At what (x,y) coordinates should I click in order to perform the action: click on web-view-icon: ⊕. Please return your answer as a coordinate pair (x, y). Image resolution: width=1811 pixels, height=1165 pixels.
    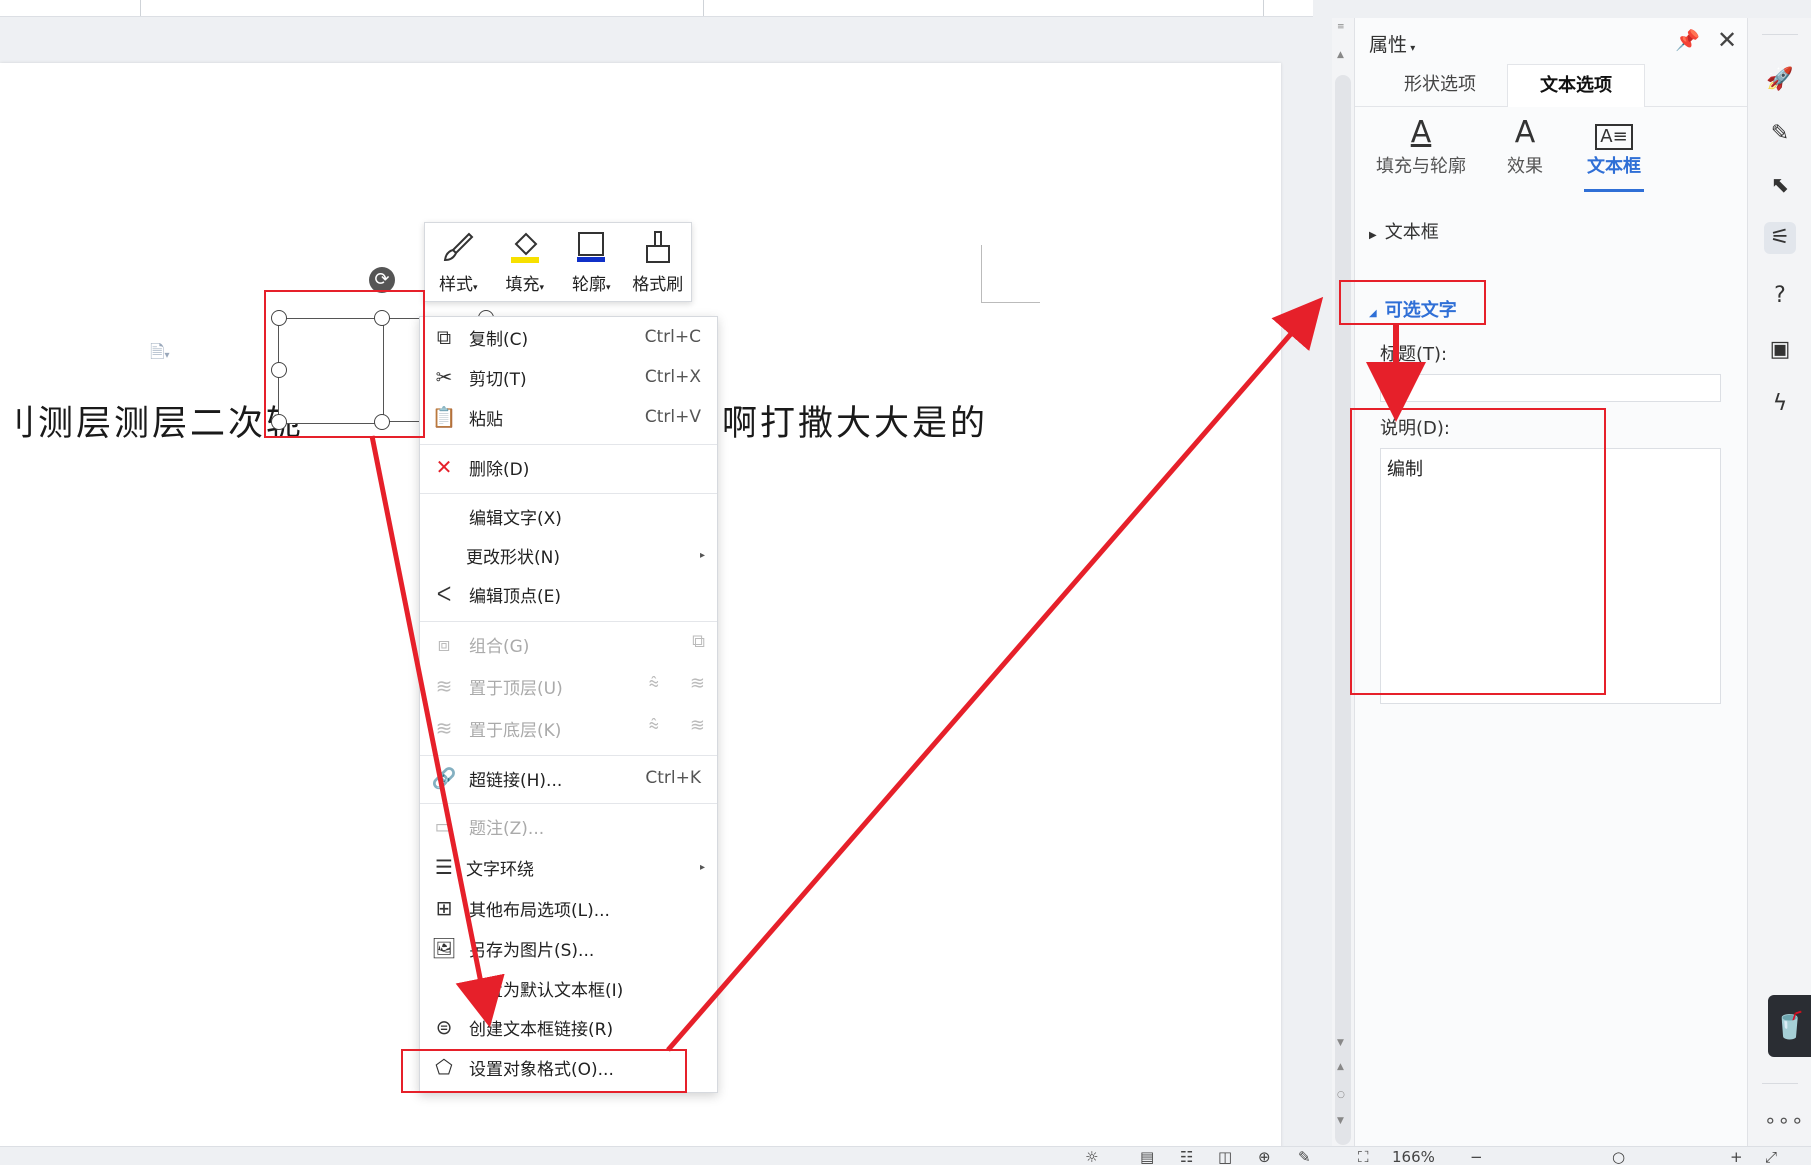
    Looking at the image, I should click on (1264, 1156).